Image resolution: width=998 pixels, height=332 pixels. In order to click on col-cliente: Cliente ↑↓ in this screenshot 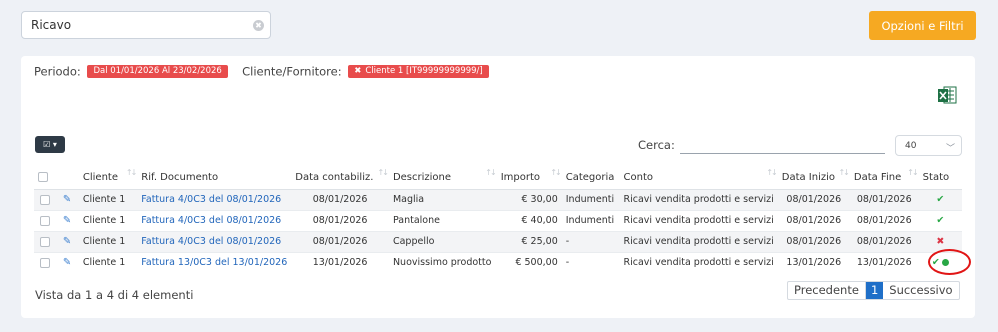, I will do `click(107, 178)`.